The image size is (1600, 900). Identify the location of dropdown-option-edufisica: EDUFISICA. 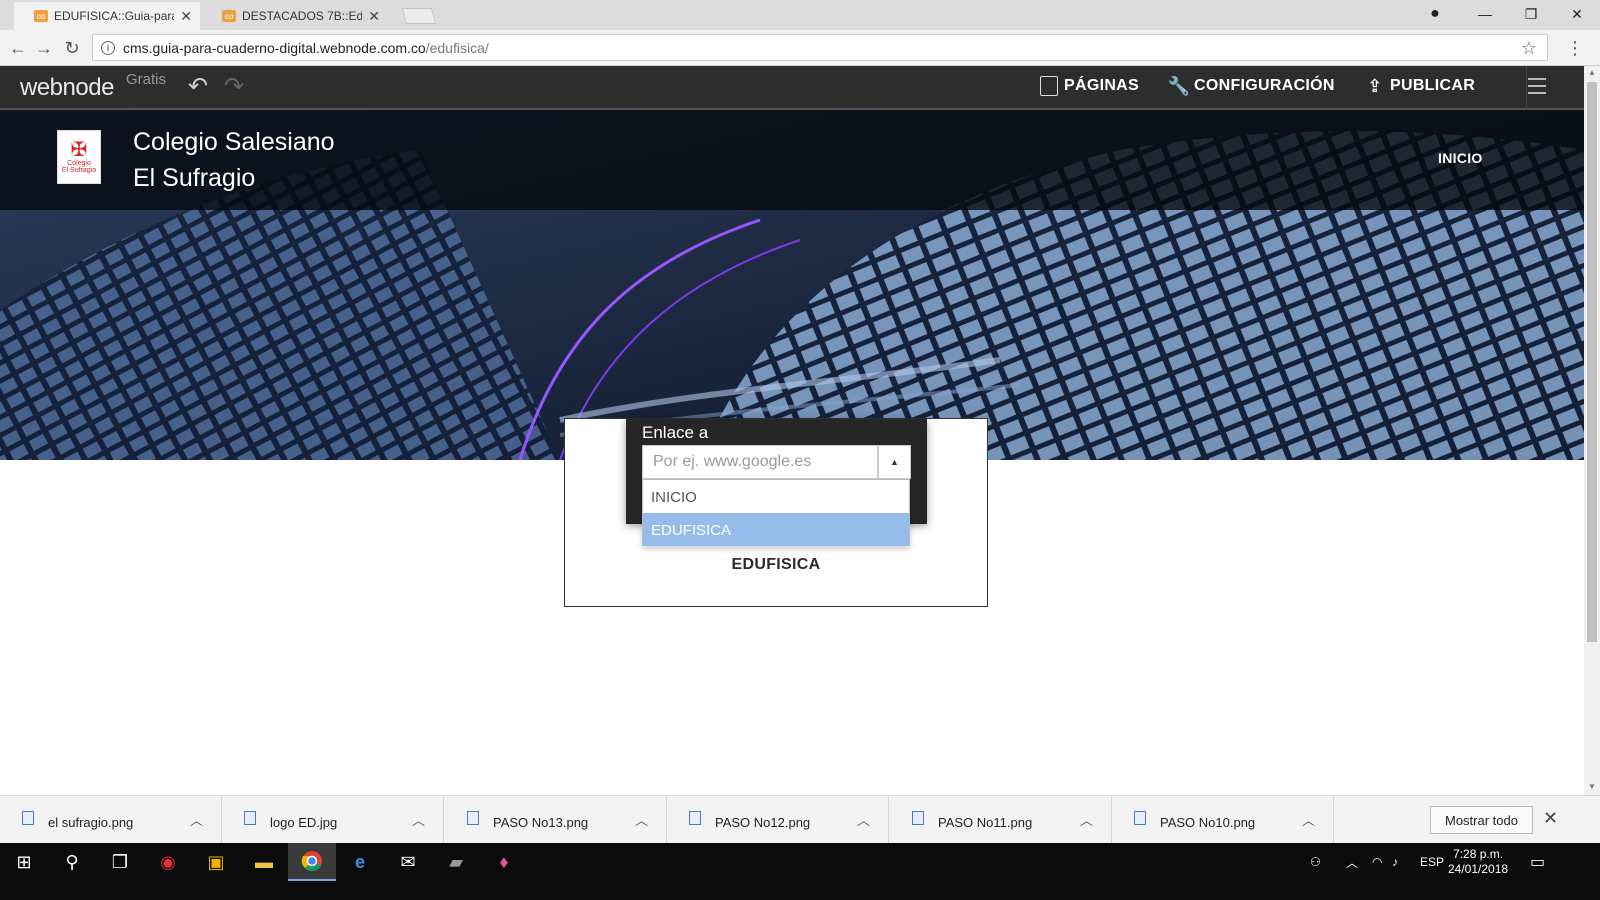
(776, 529).